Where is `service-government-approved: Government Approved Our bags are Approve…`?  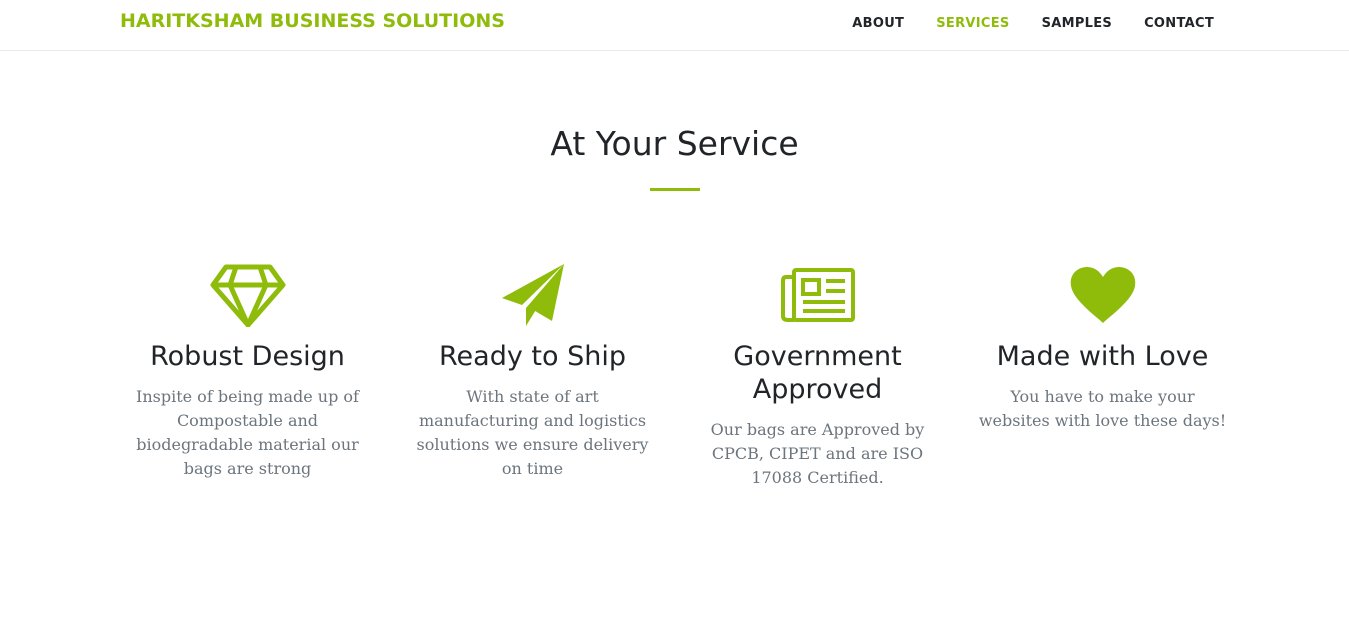
service-government-approved: Government Approved Our bags are Approve… is located at coordinates (817, 376).